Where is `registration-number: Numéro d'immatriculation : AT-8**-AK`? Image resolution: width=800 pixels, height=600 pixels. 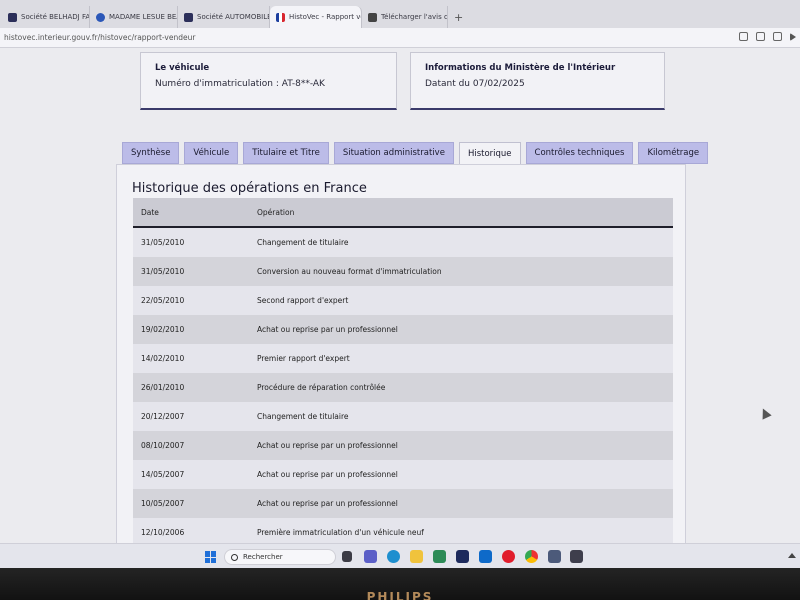 registration-number: Numéro d'immatriculation : AT-8**-AK is located at coordinates (240, 84).